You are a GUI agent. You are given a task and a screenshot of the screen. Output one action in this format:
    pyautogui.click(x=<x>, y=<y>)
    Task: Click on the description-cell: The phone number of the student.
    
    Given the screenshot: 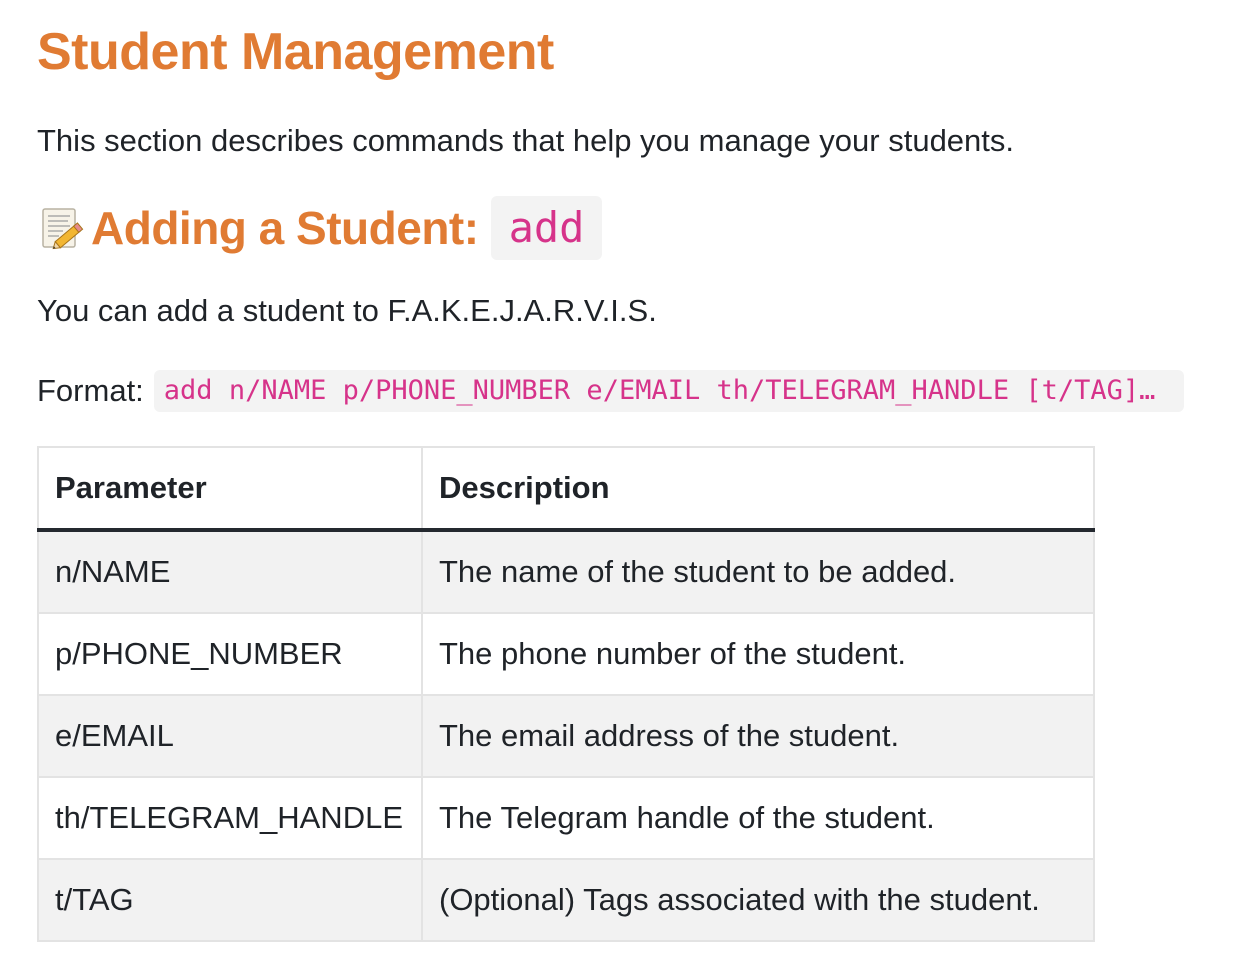 What is the action you would take?
    pyautogui.click(x=758, y=654)
    